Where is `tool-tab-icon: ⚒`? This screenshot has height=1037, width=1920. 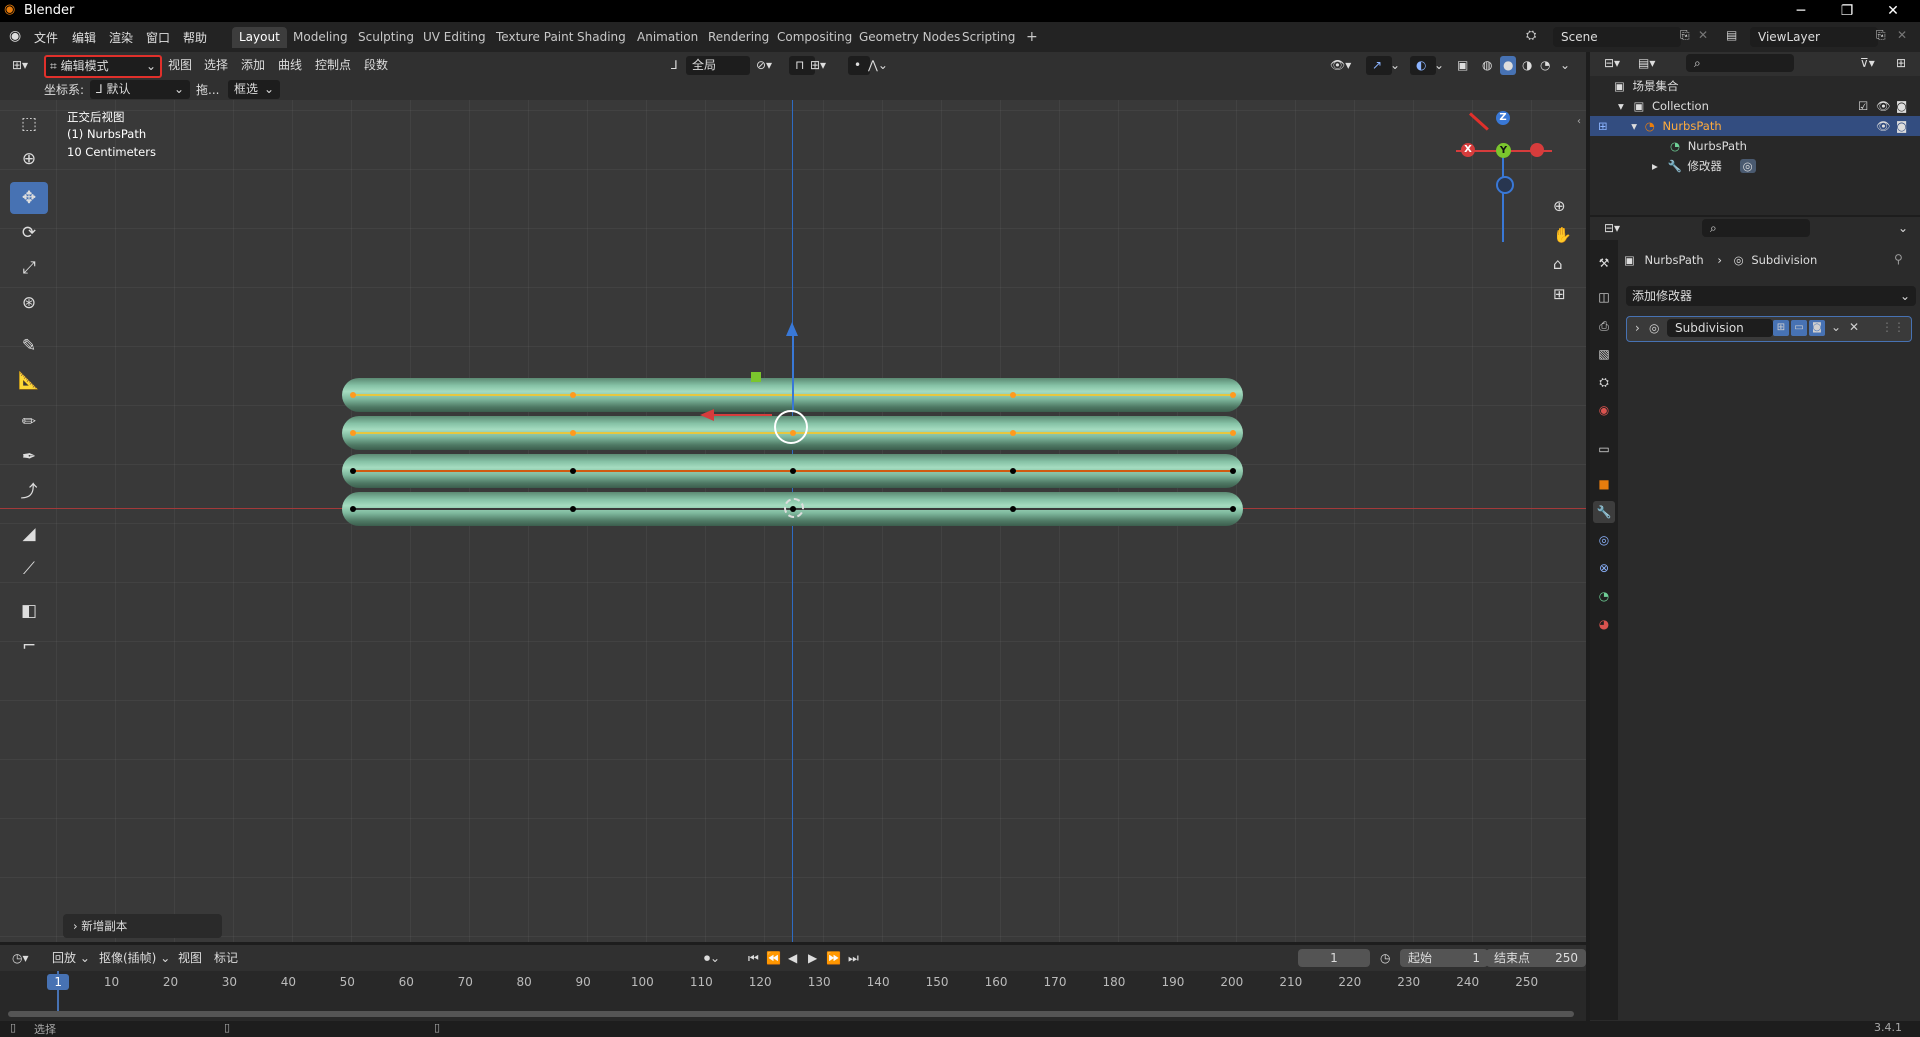
tool-tab-icon: ⚒ is located at coordinates (1604, 263).